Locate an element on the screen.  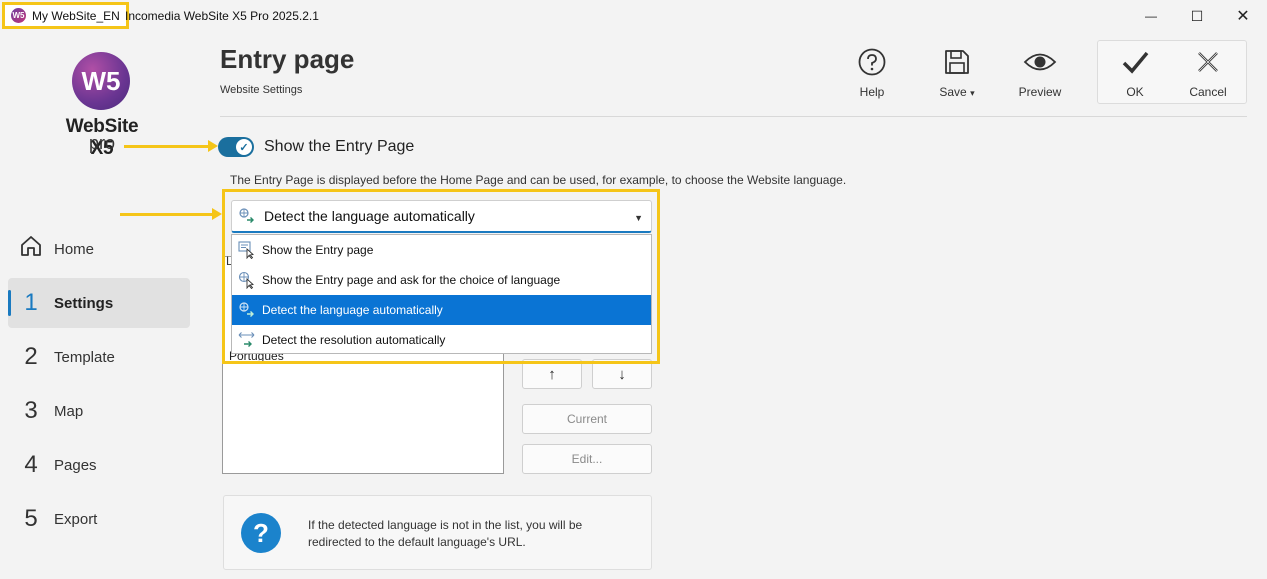
preview-button: Preview is located at coordinates (1040, 72).